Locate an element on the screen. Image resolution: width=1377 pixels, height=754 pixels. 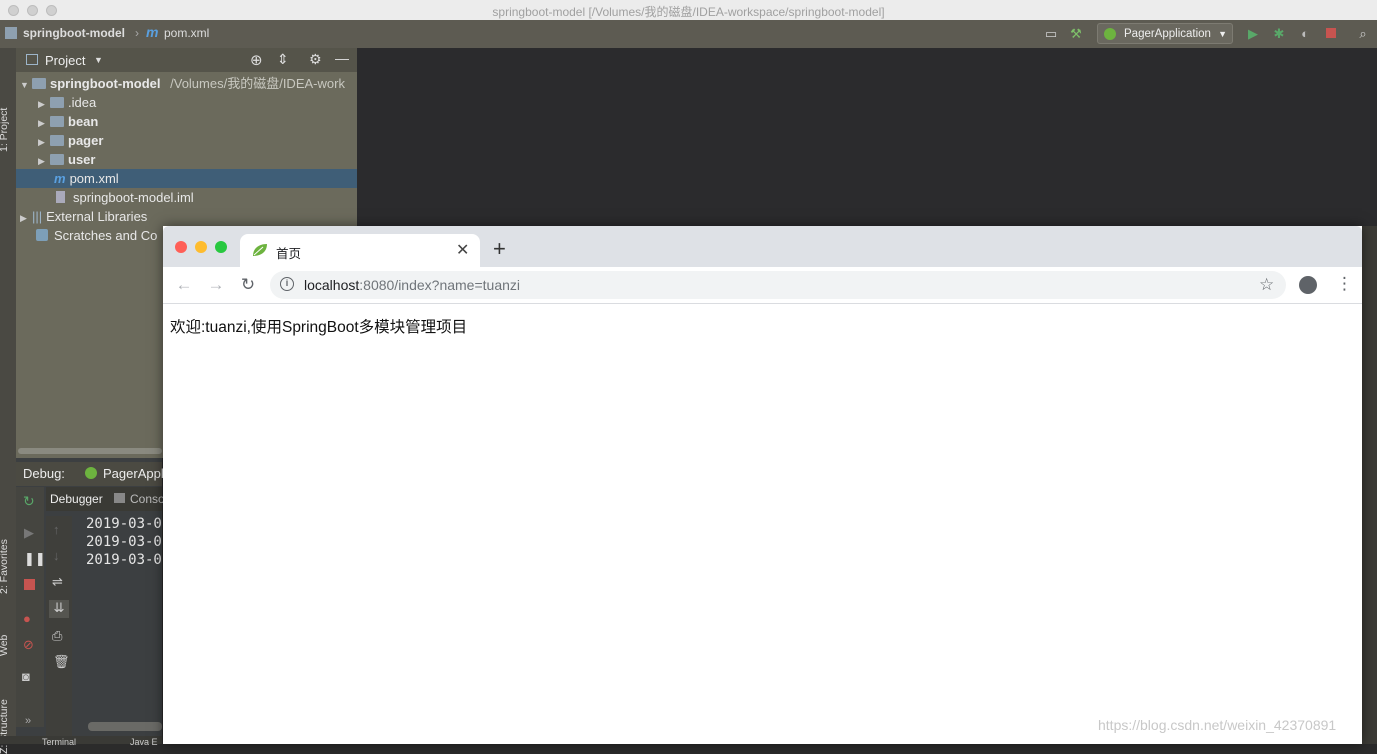
menu-kebab-icon: ⋮ is located at coordinates (1344, 284).